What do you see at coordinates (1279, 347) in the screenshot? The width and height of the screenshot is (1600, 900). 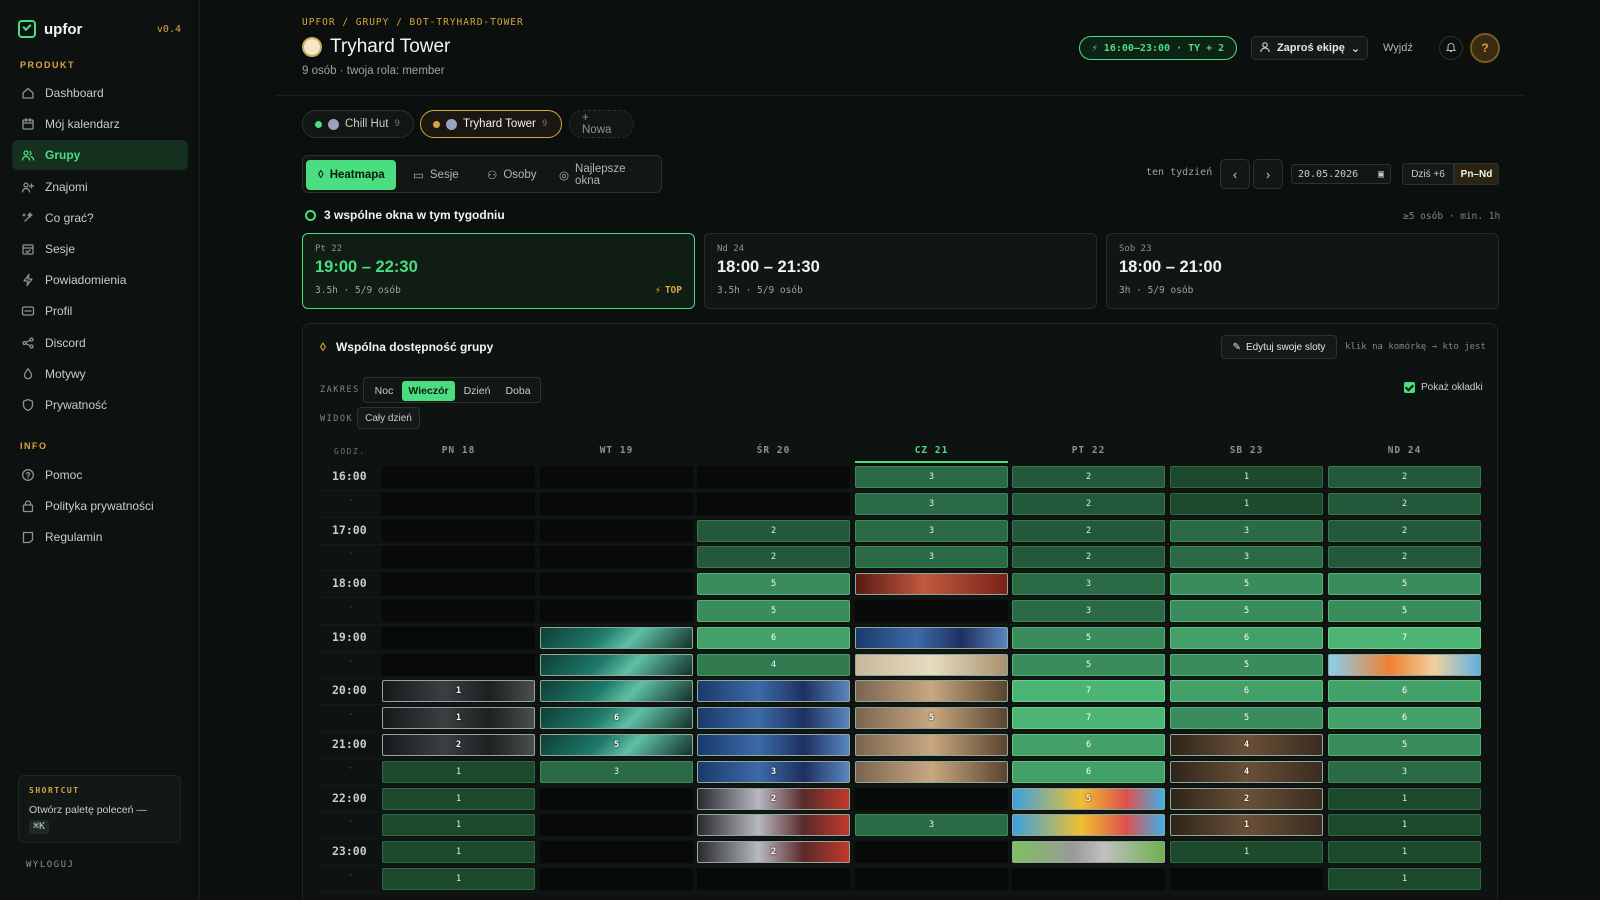 I see `edit-slots-button: ✎ Edytuj swoje sloty` at bounding box center [1279, 347].